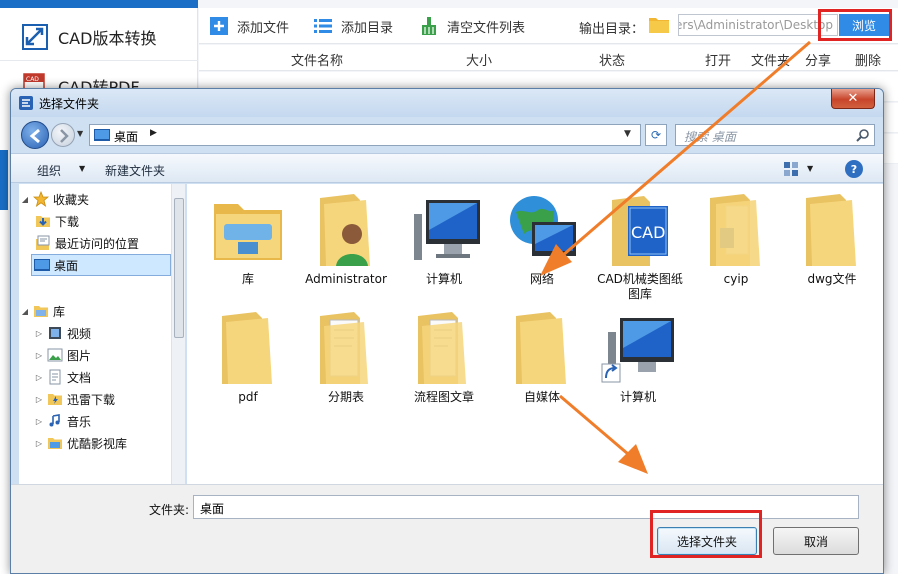 This screenshot has height=574, width=898. Describe the element at coordinates (126, 137) in the screenshot. I see `address-text: 桌面` at that location.